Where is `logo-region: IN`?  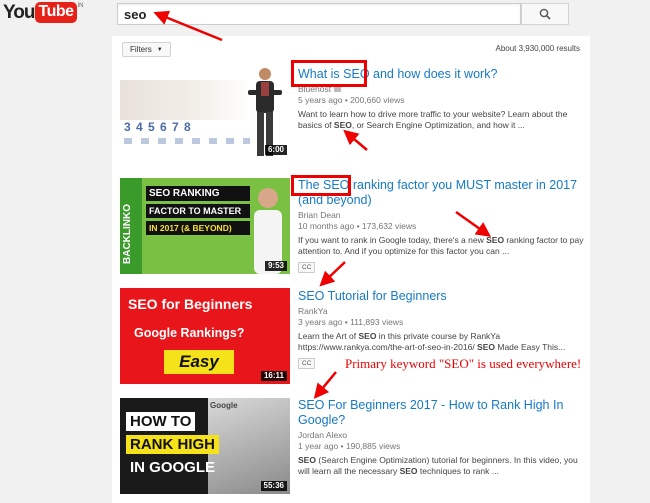 logo-region: IN is located at coordinates (80, 6).